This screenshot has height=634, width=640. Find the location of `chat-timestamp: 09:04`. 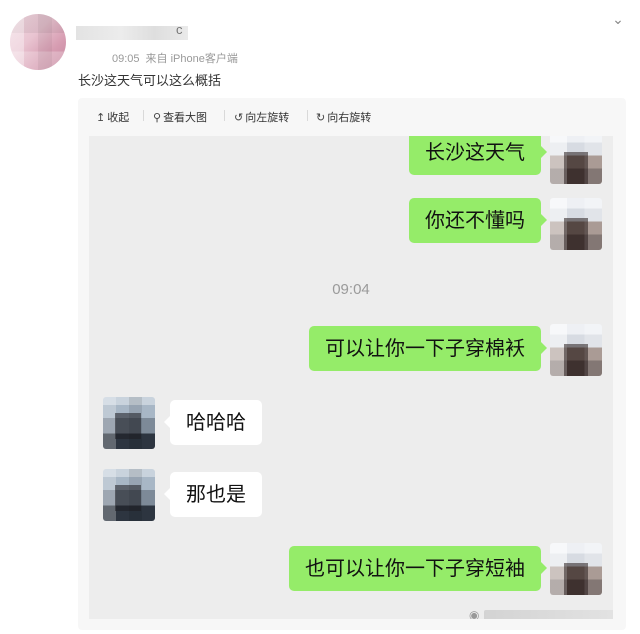

chat-timestamp: 09:04 is located at coordinates (351, 289).